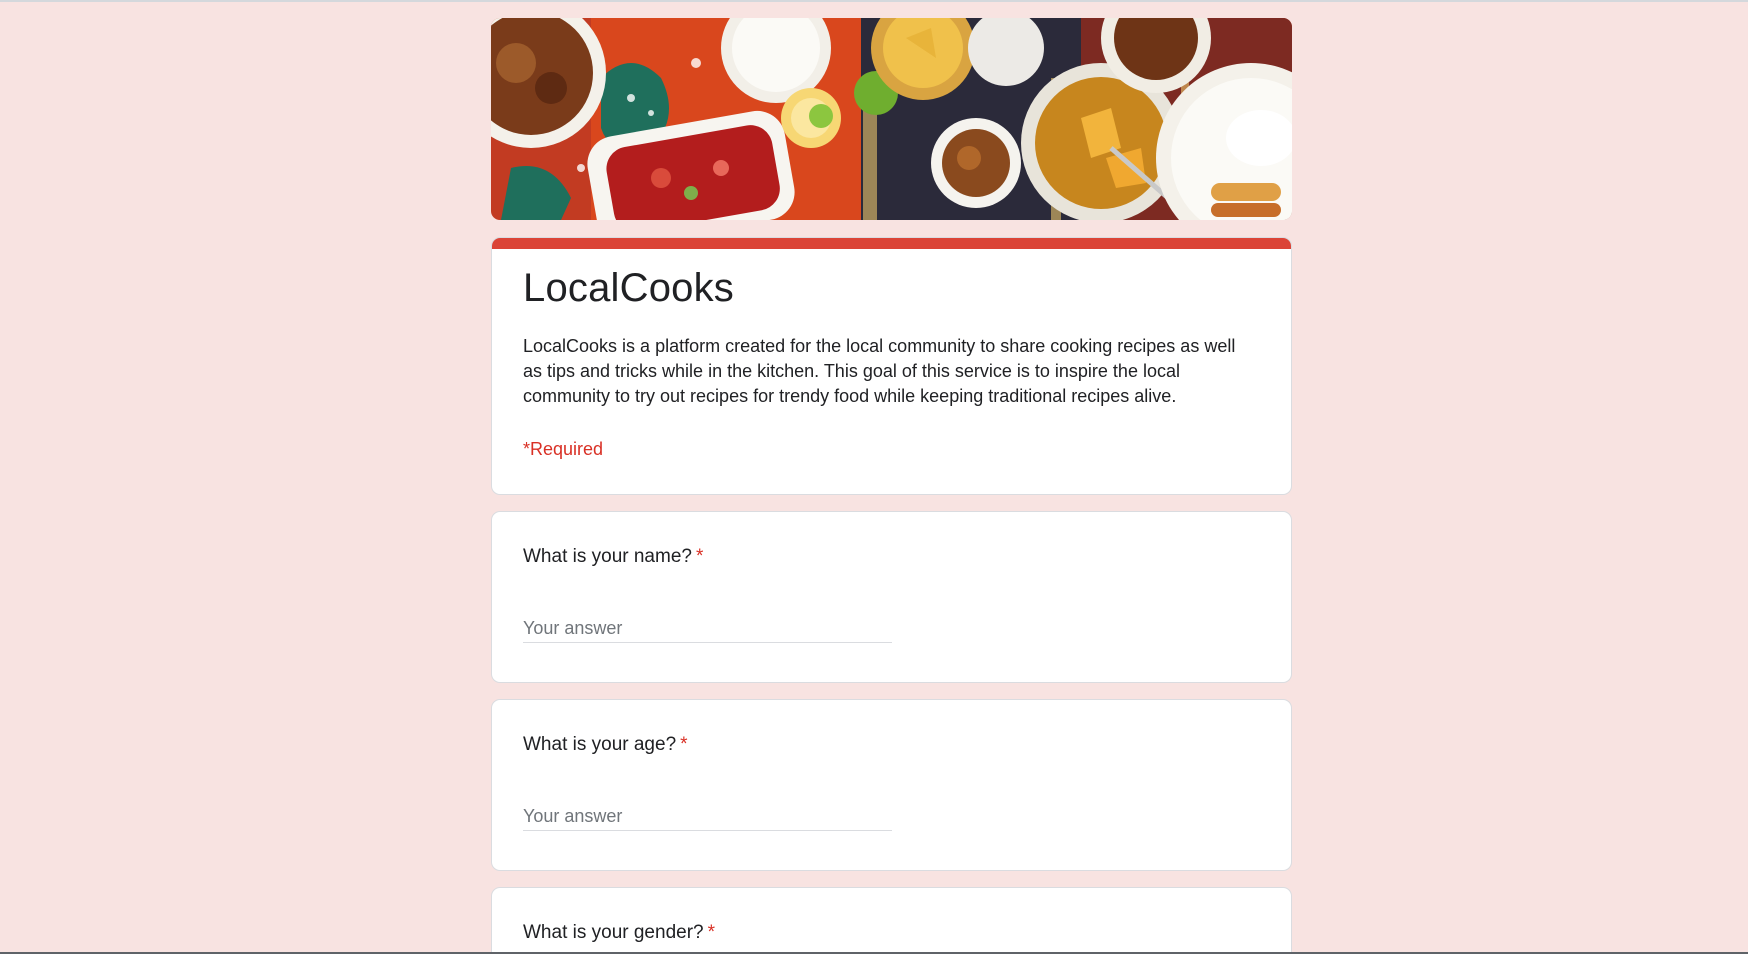  Describe the element at coordinates (891, 243) in the screenshot. I see `title-accent-bar` at that location.